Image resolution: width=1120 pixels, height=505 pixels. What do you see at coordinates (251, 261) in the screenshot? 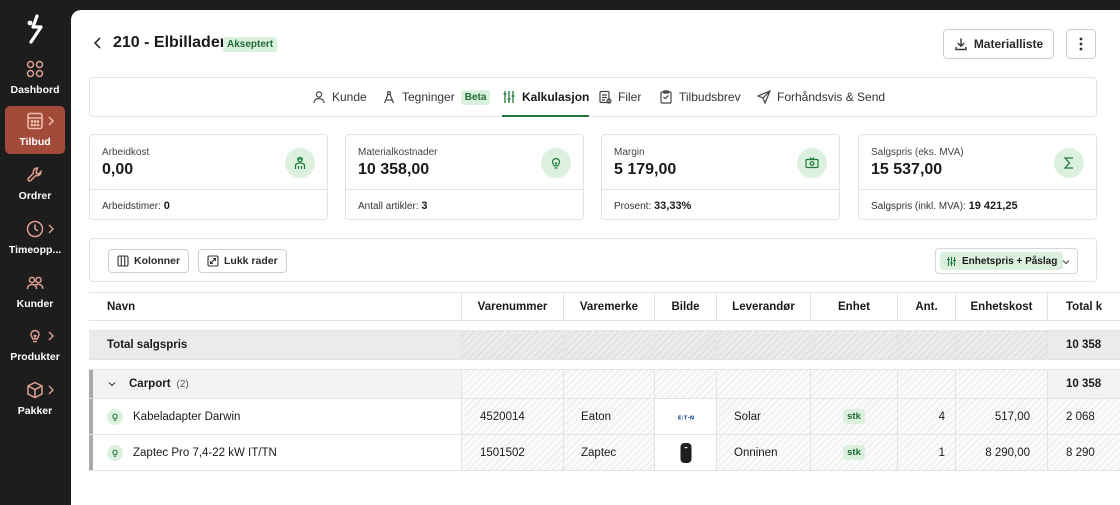
I see `lukk-rader-label: Lukk rader` at bounding box center [251, 261].